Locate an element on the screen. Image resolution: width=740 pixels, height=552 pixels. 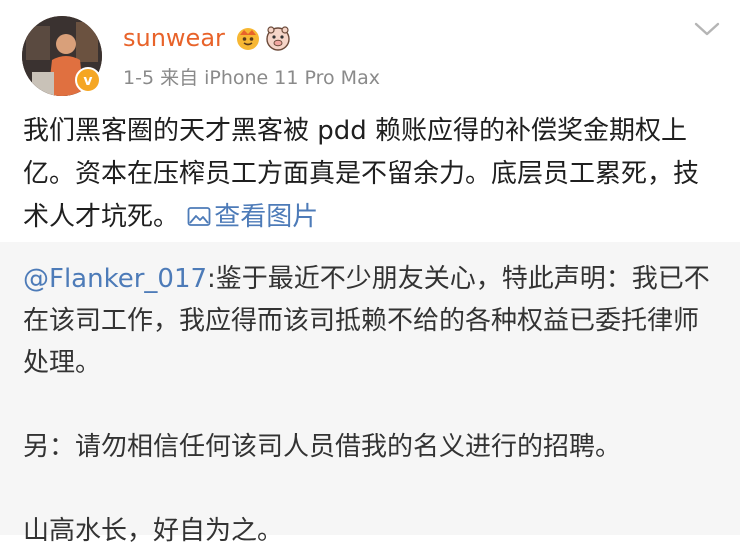
verified-badge-icon: v is located at coordinates (88, 80).